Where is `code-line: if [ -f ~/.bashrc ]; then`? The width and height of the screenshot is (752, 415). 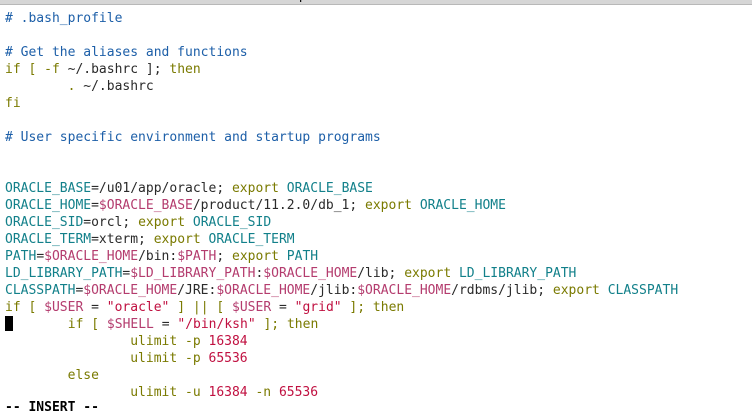
code-line: if [ -f ~/.bashrc ]; then is located at coordinates (378, 69).